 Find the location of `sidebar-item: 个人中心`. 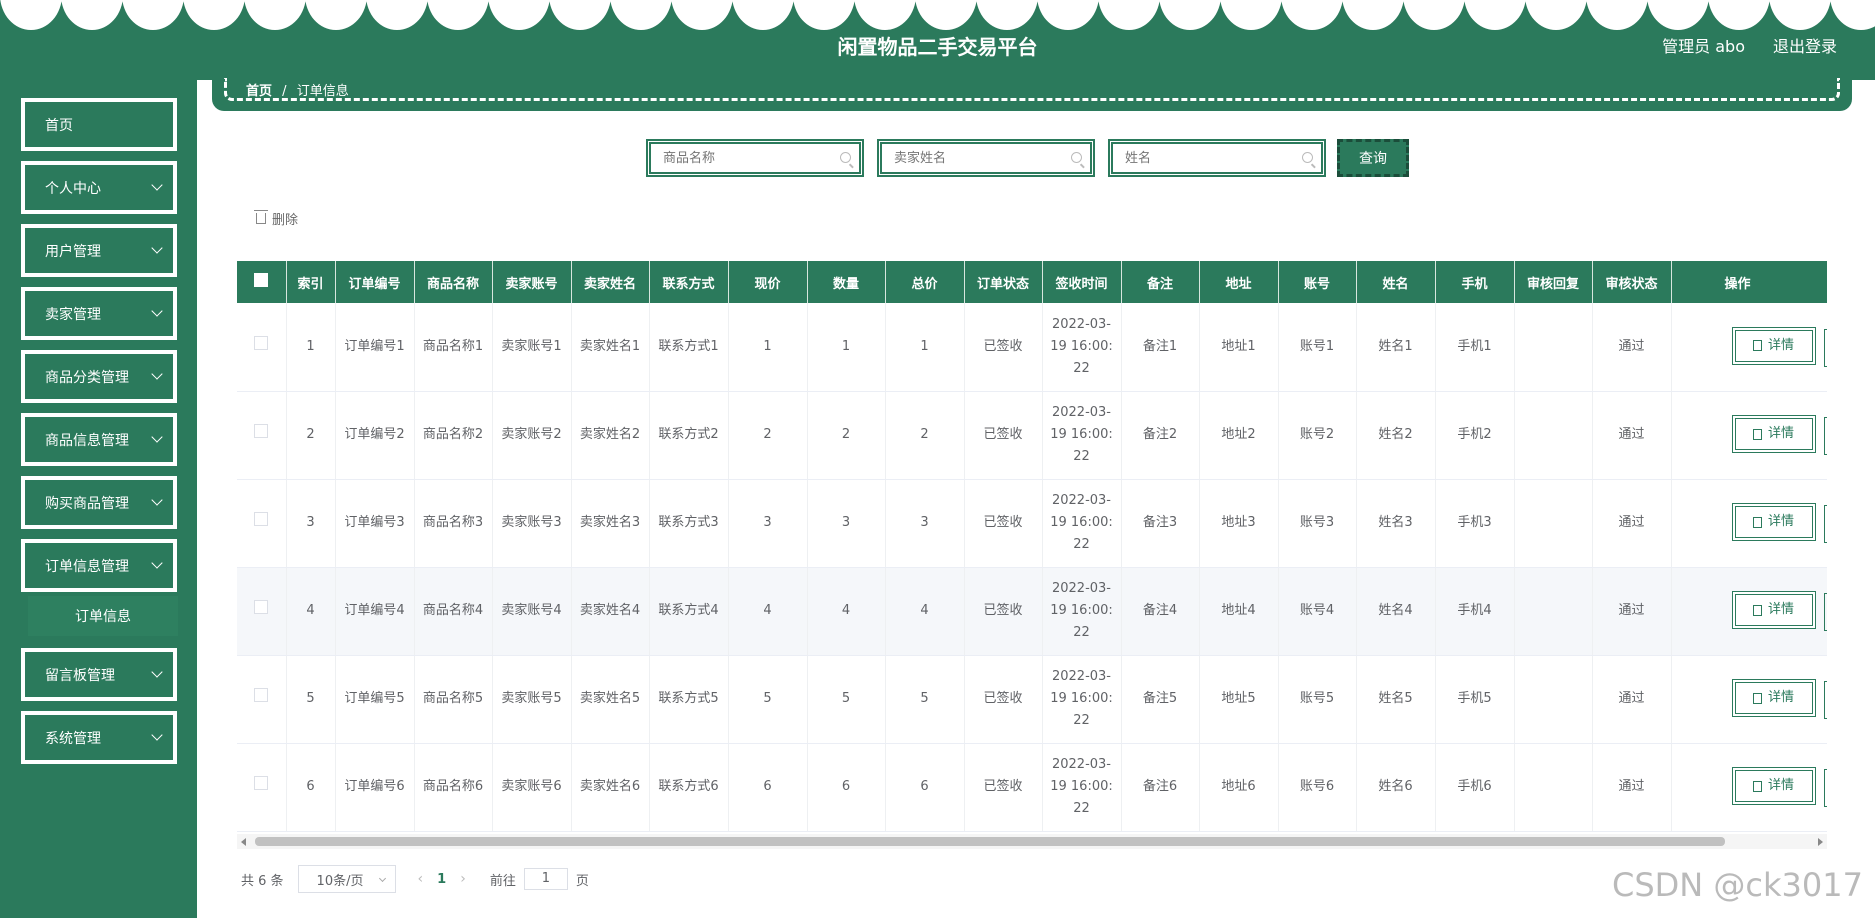

sidebar-item: 个人中心 is located at coordinates (99, 187).